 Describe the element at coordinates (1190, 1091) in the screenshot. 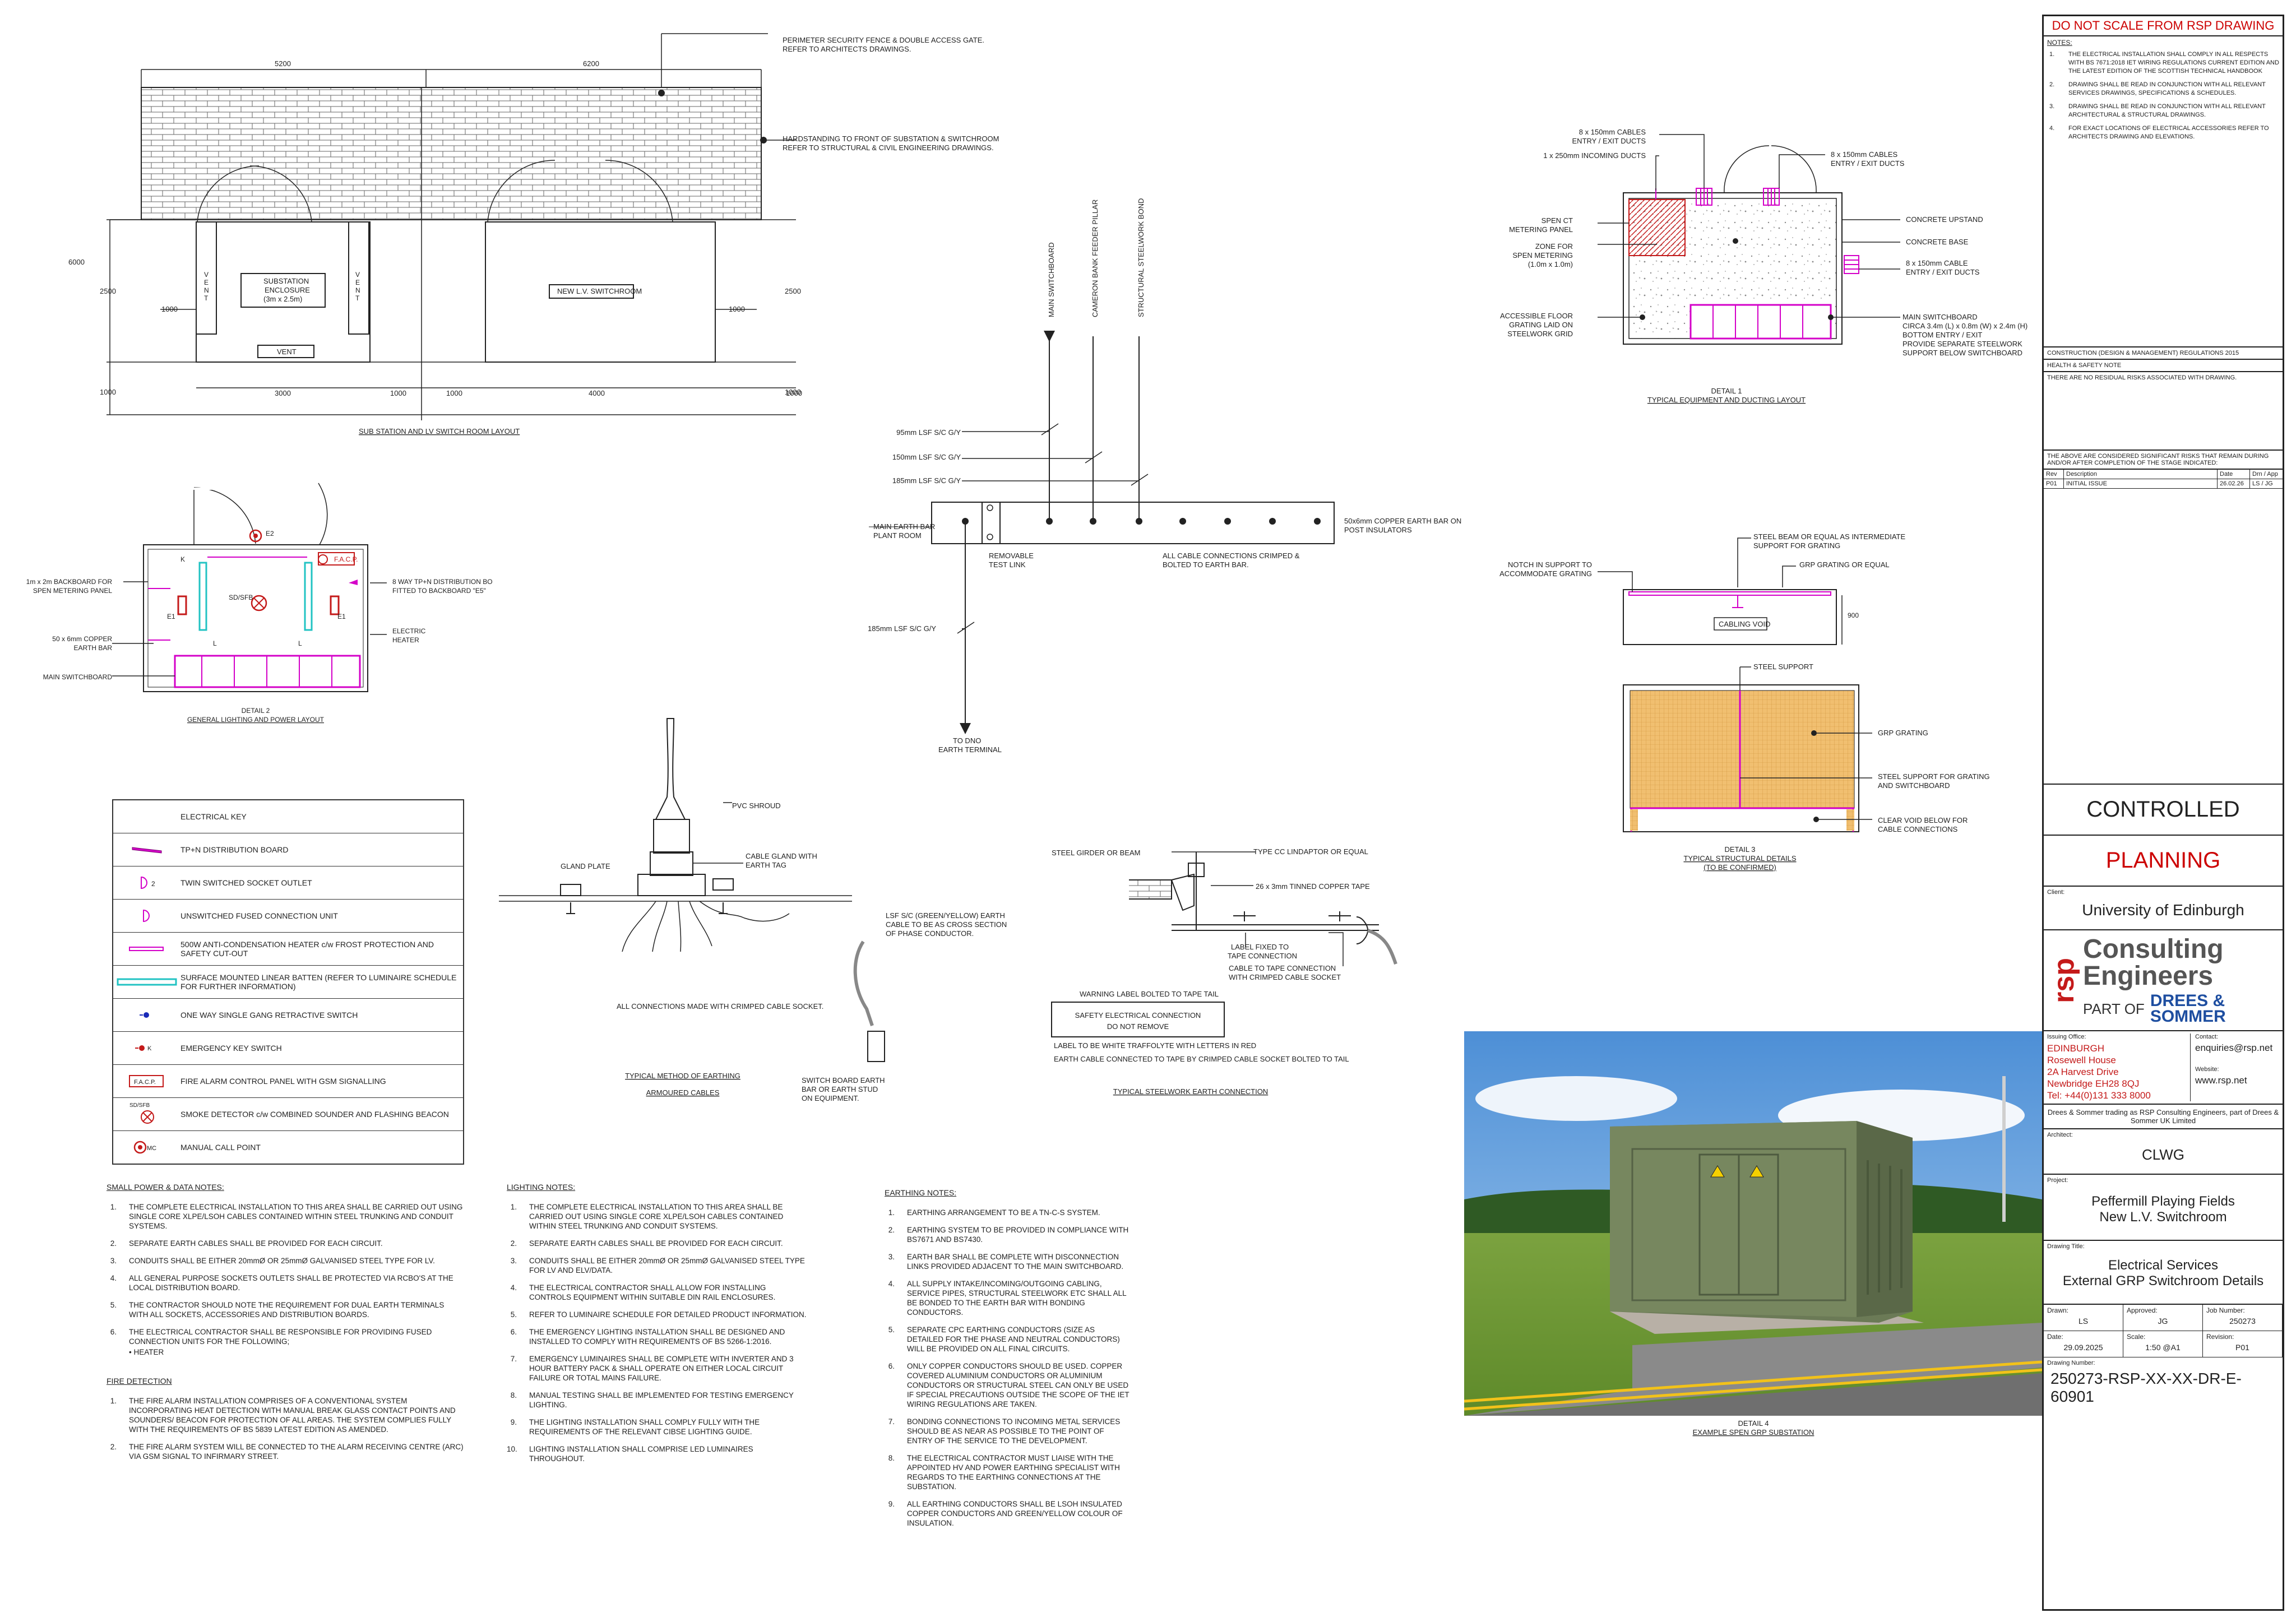

I see `steelwork-title: TYPICAL STEELWORK EARTH CONNECTION` at that location.